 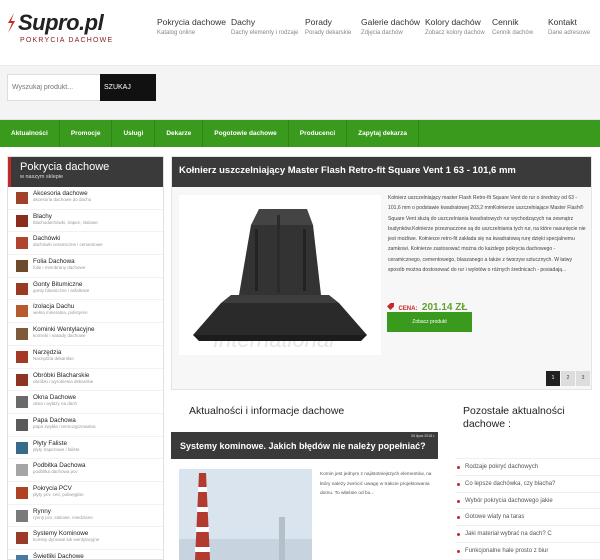 What do you see at coordinates (59, 336) in the screenshot?
I see `category-description: kominki i nasady dachowe` at bounding box center [59, 336].